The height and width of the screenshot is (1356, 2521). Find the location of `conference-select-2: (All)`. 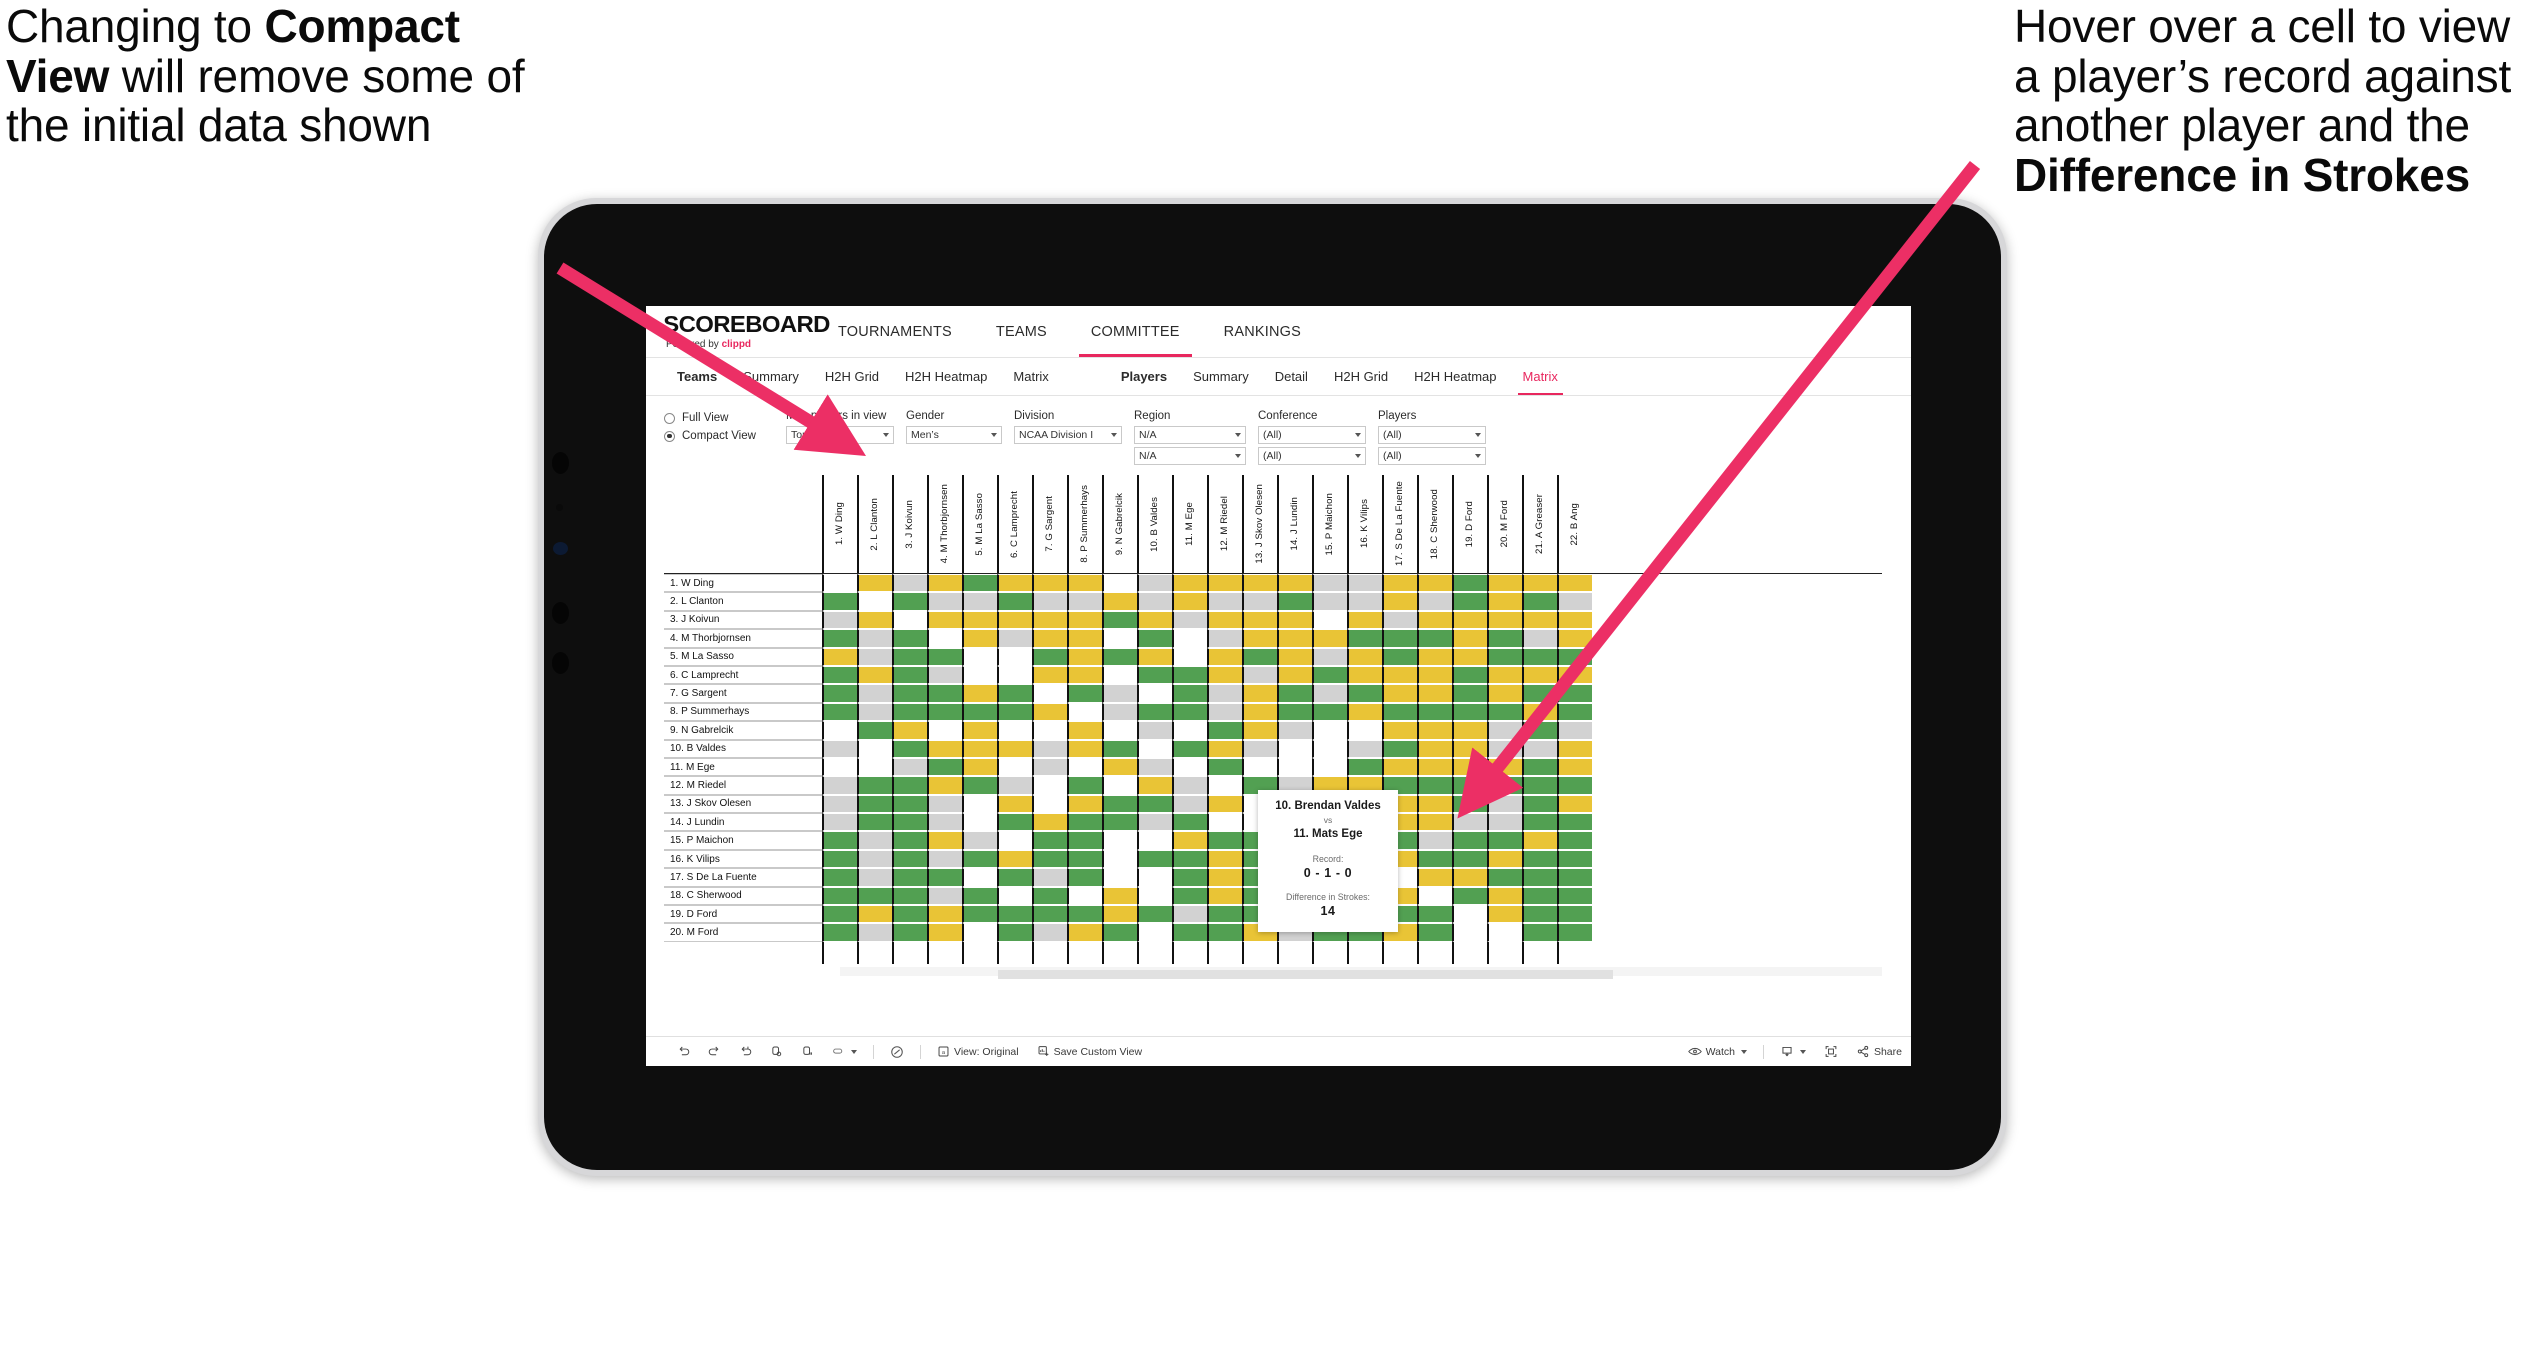

conference-select-2: (All) is located at coordinates (1312, 456).